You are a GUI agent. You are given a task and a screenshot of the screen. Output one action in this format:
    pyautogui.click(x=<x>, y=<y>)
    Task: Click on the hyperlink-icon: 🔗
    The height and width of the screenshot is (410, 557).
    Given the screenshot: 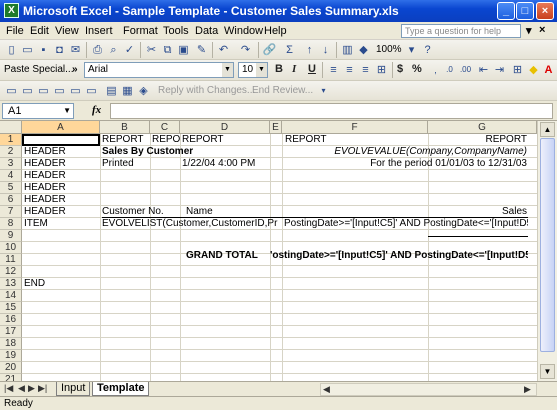 What is the action you would take?
    pyautogui.click(x=269, y=50)
    